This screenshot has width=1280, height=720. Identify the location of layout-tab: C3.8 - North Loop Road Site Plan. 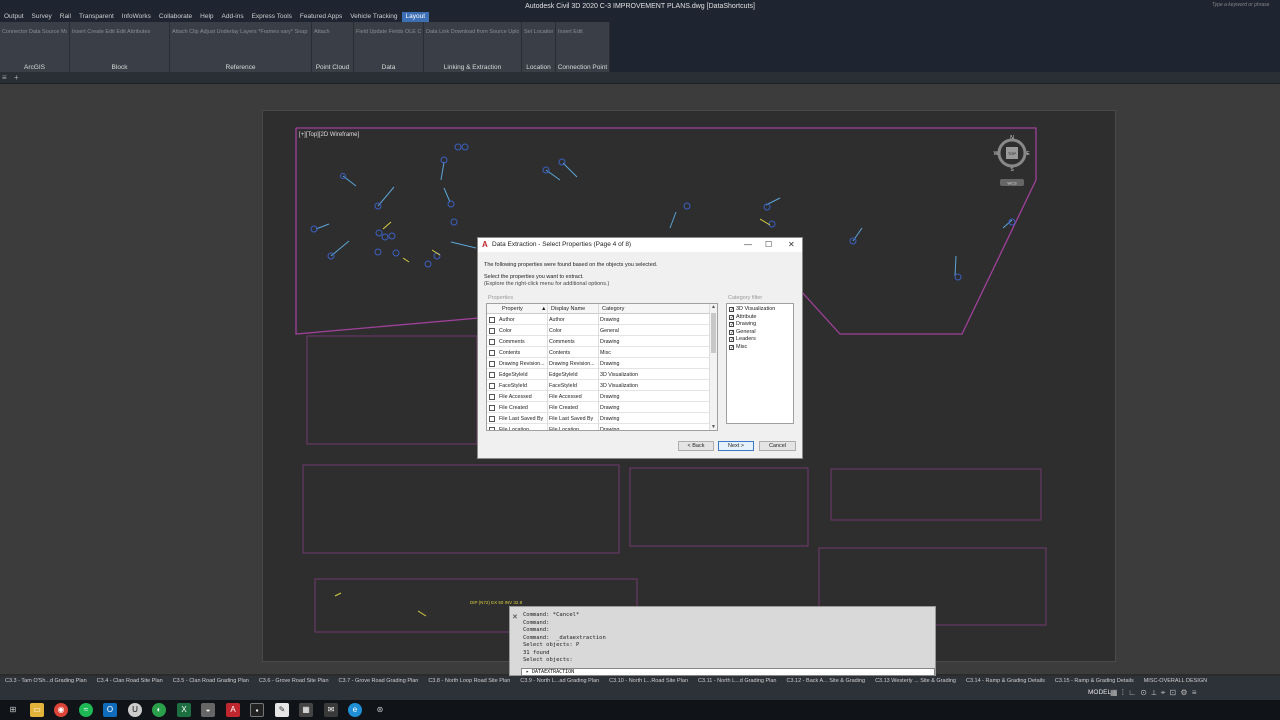
(469, 681).